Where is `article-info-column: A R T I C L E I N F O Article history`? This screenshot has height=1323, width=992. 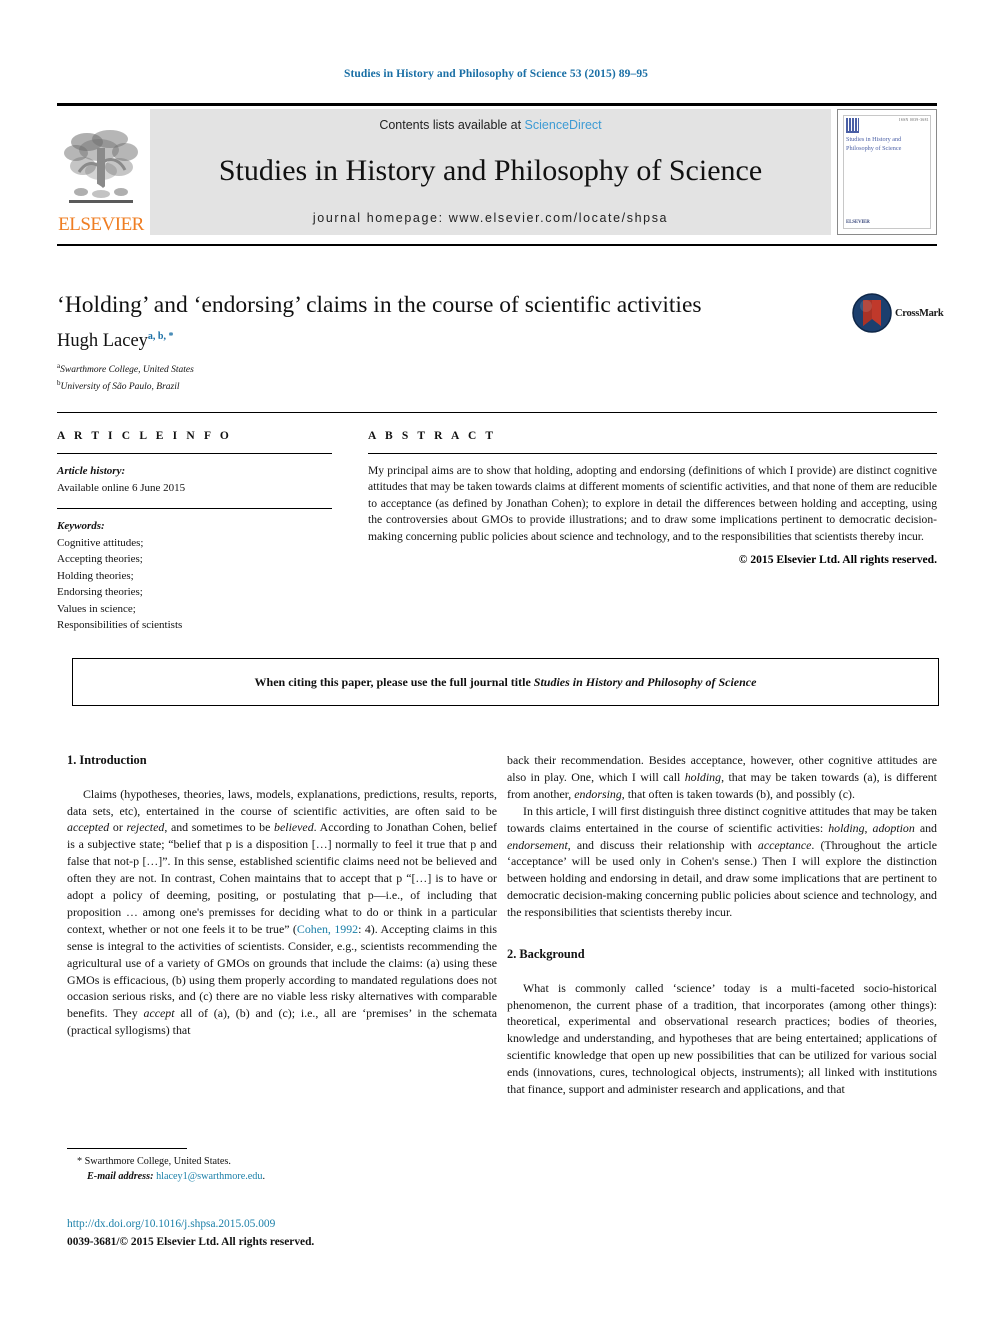 article-info-column: A R T I C L E I N F O Article history is located at coordinates (194, 532).